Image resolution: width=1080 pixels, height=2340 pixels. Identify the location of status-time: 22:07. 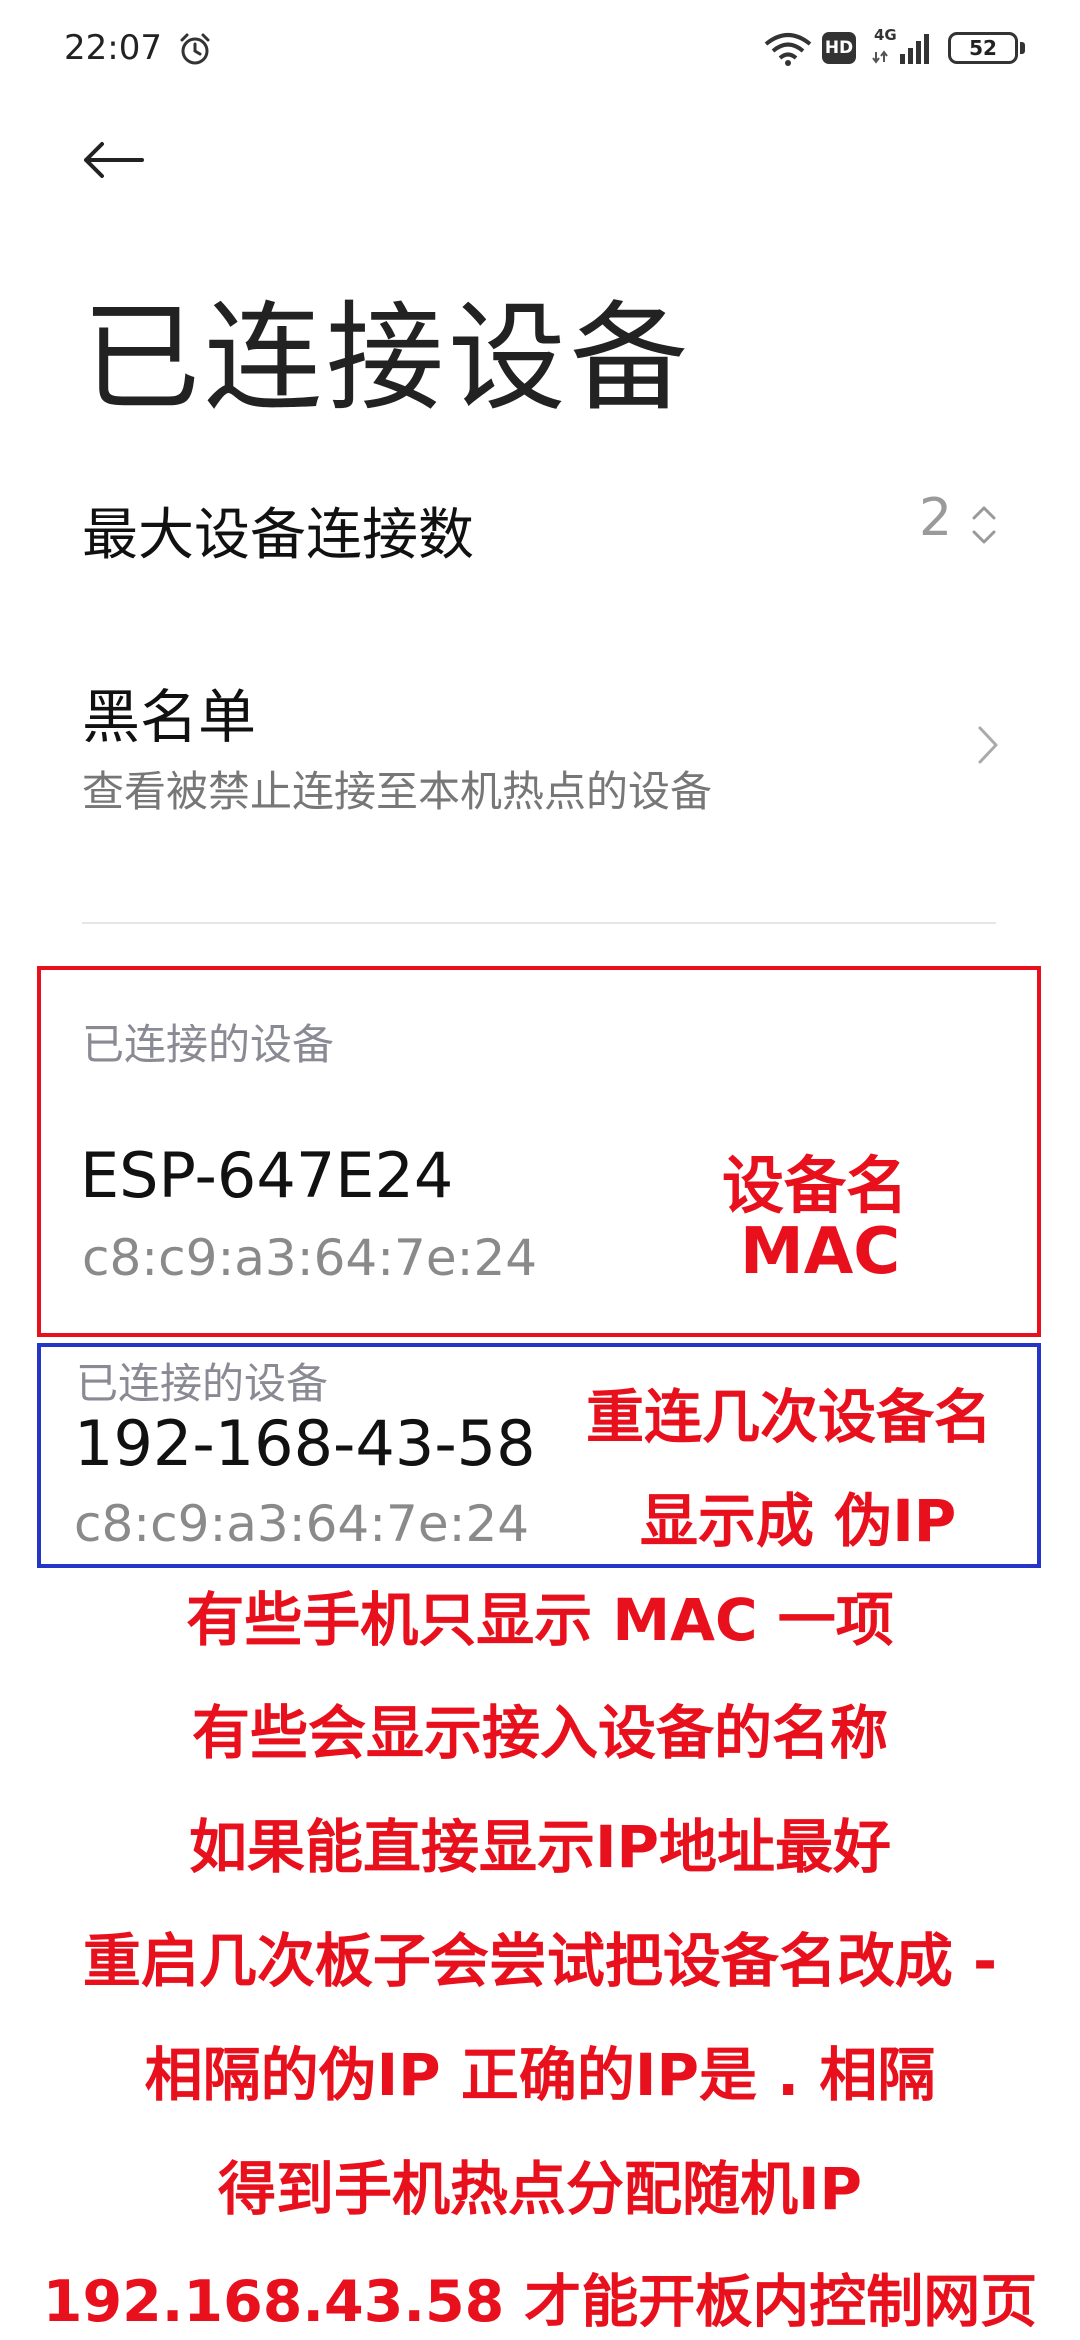
(113, 48).